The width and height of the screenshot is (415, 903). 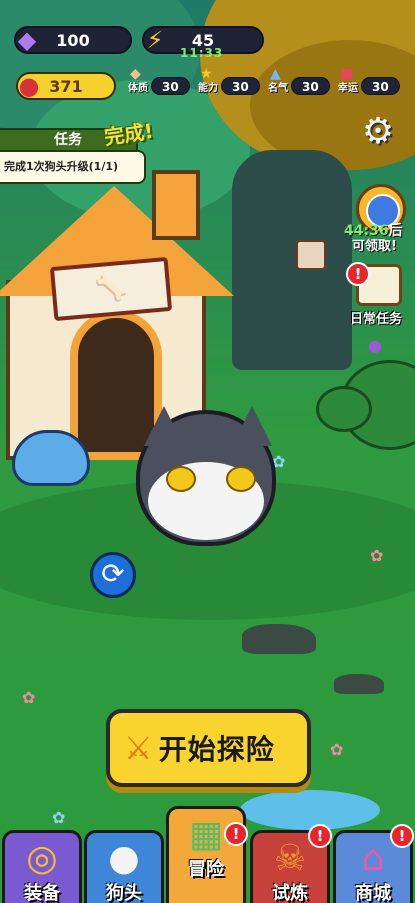 I want to click on fame-icon: ▲, so click(x=275, y=74).